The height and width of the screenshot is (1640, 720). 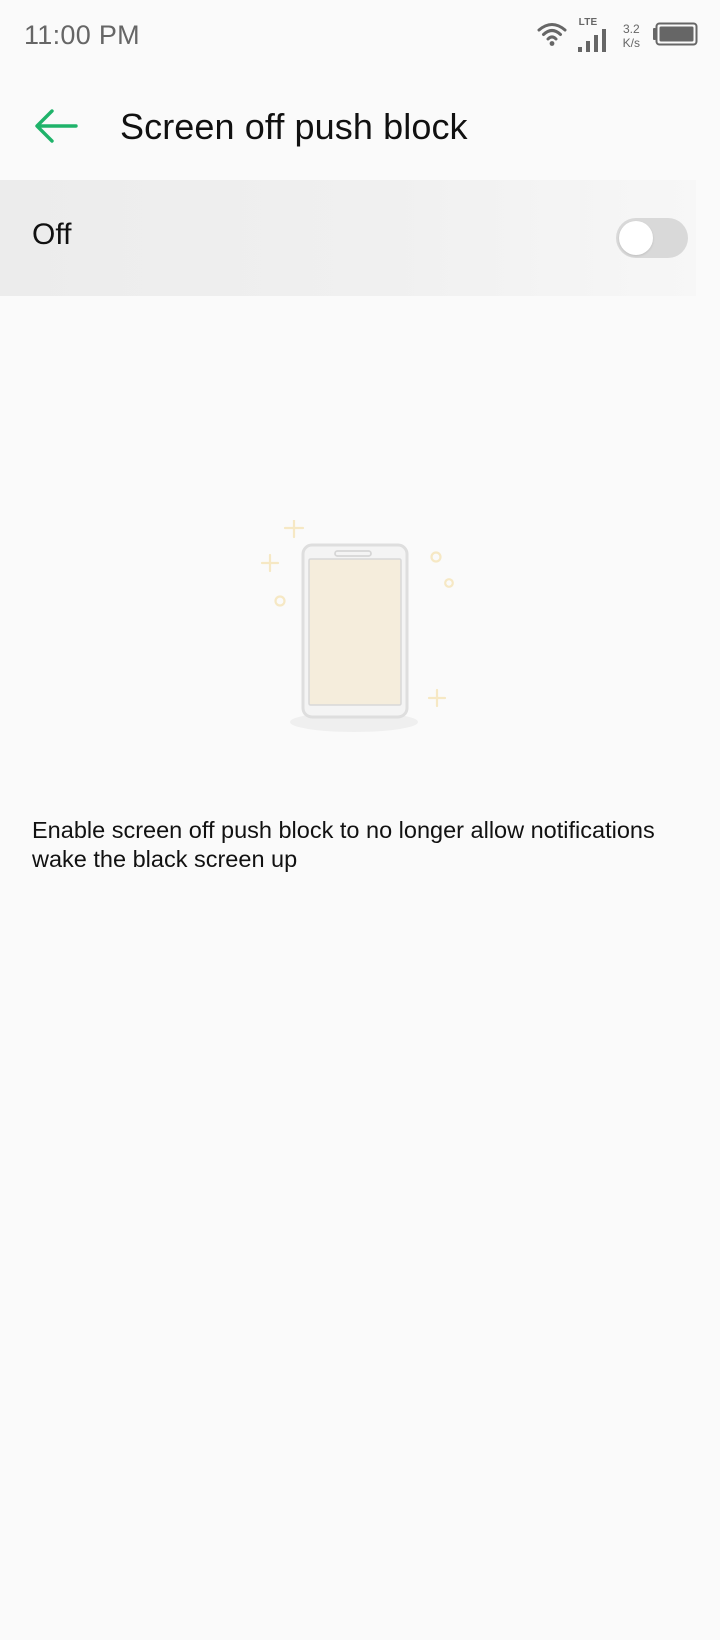 I want to click on status-bar: 11:00 PM LTE 3.2 K/s, so click(x=360, y=36).